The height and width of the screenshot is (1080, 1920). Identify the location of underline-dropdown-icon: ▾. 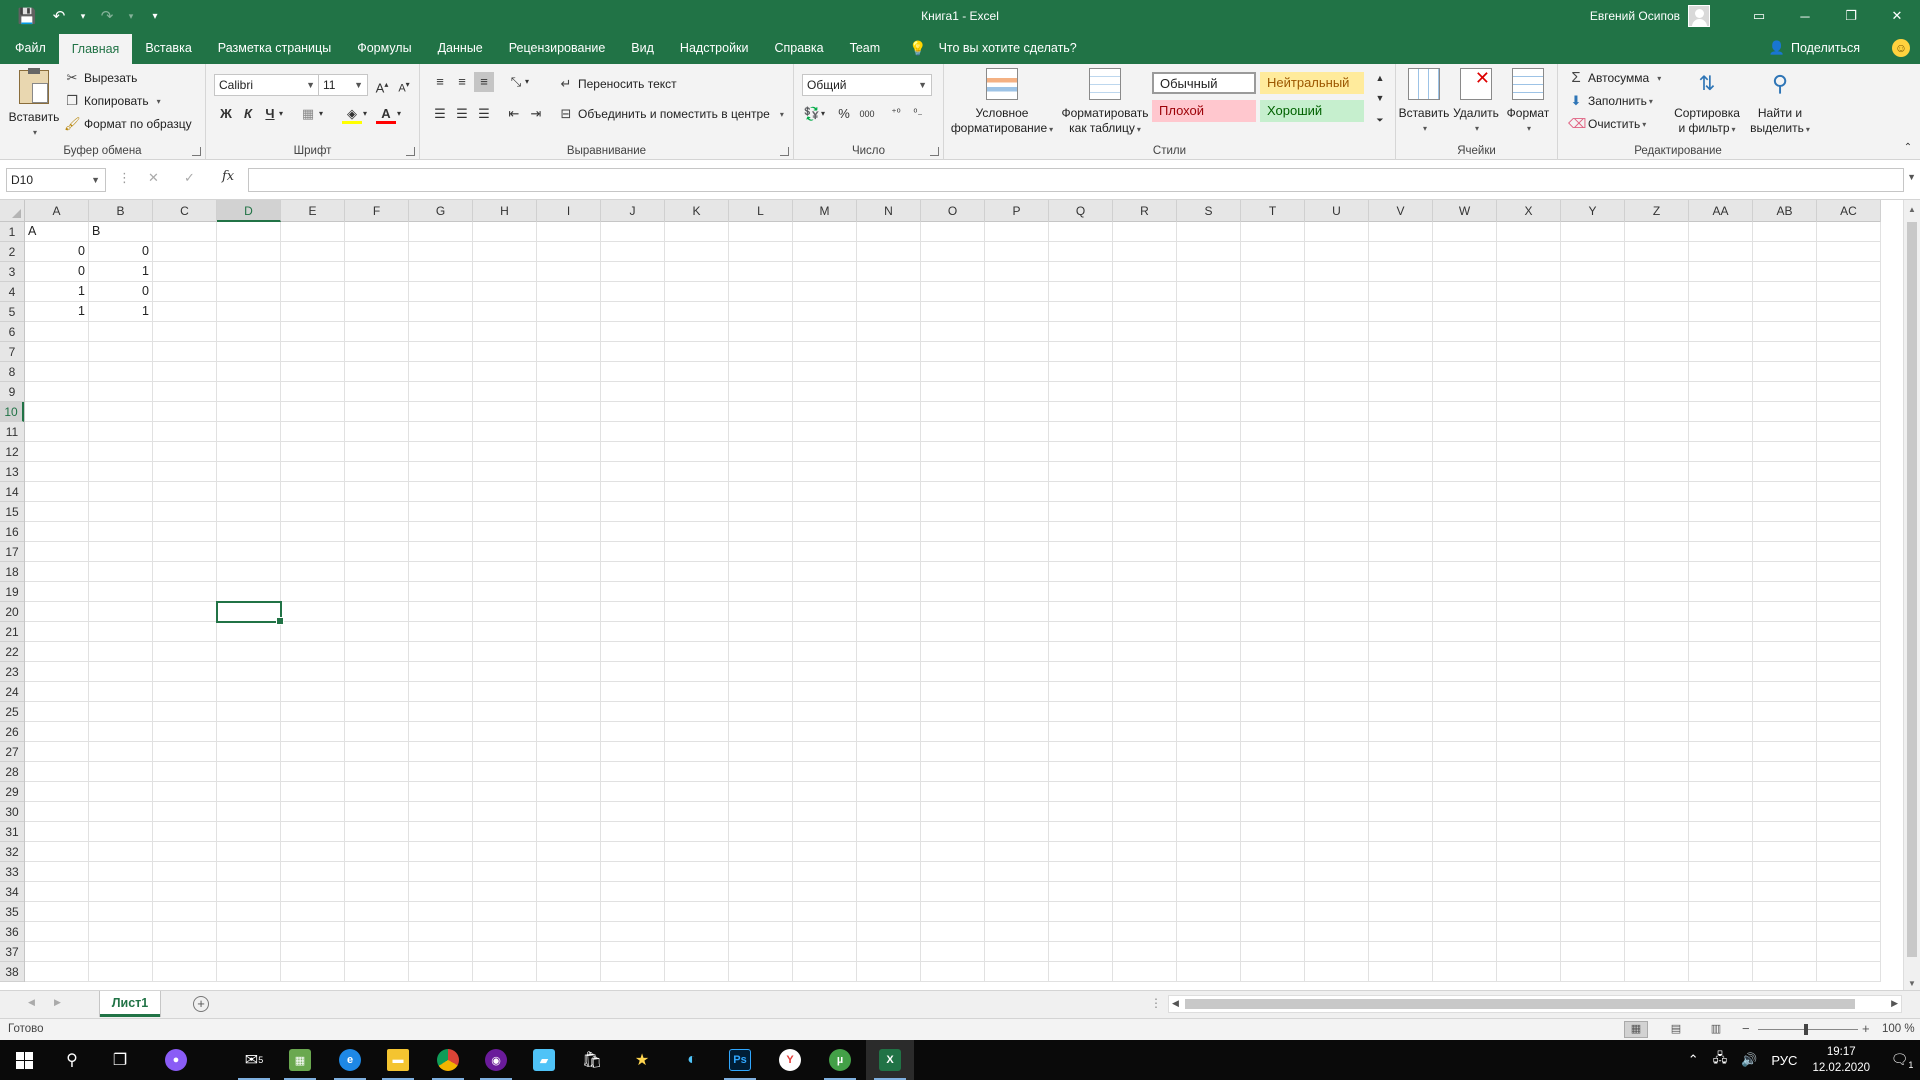
(281, 114).